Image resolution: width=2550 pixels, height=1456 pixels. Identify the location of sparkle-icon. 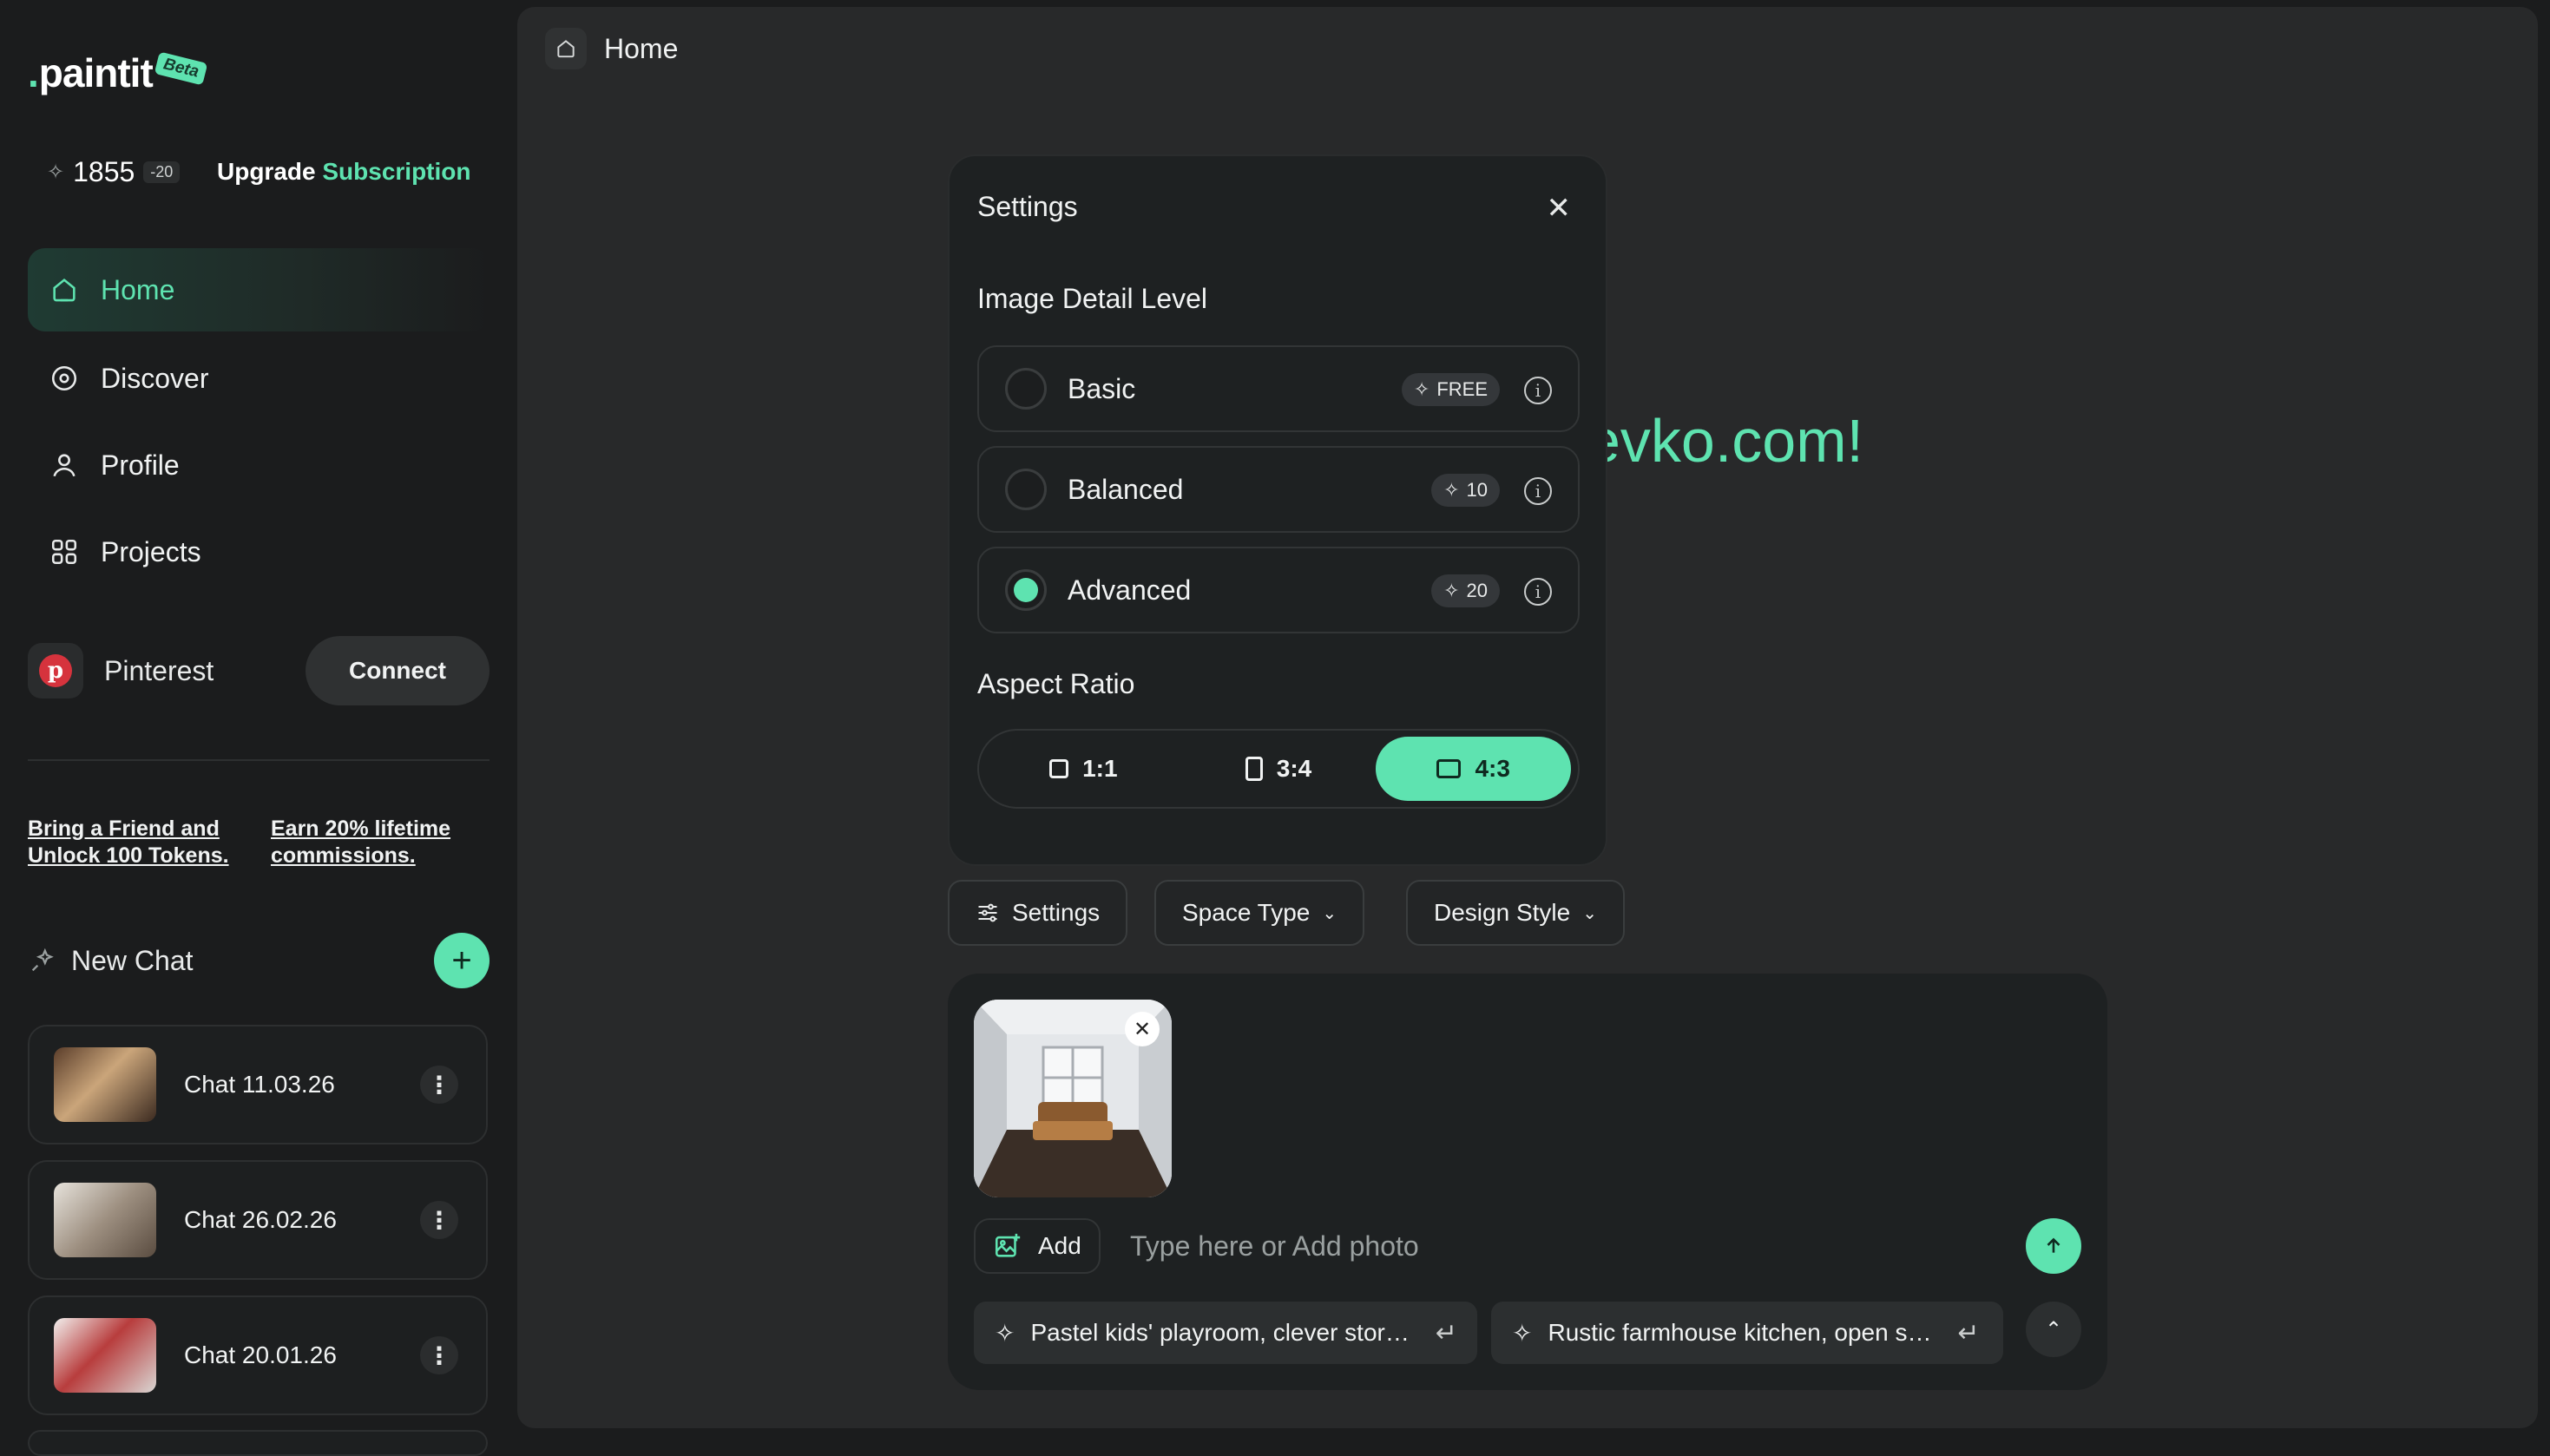
(42, 960).